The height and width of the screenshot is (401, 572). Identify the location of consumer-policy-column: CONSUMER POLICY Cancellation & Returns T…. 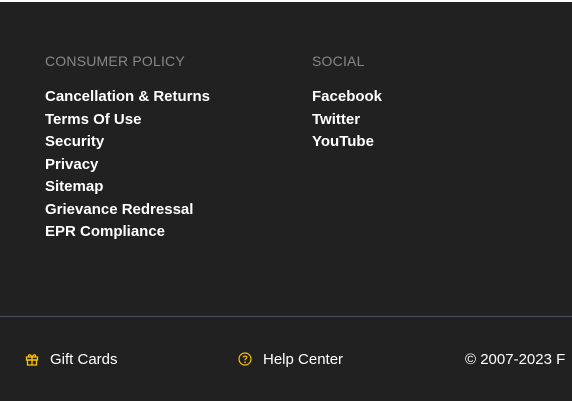
(127, 148).